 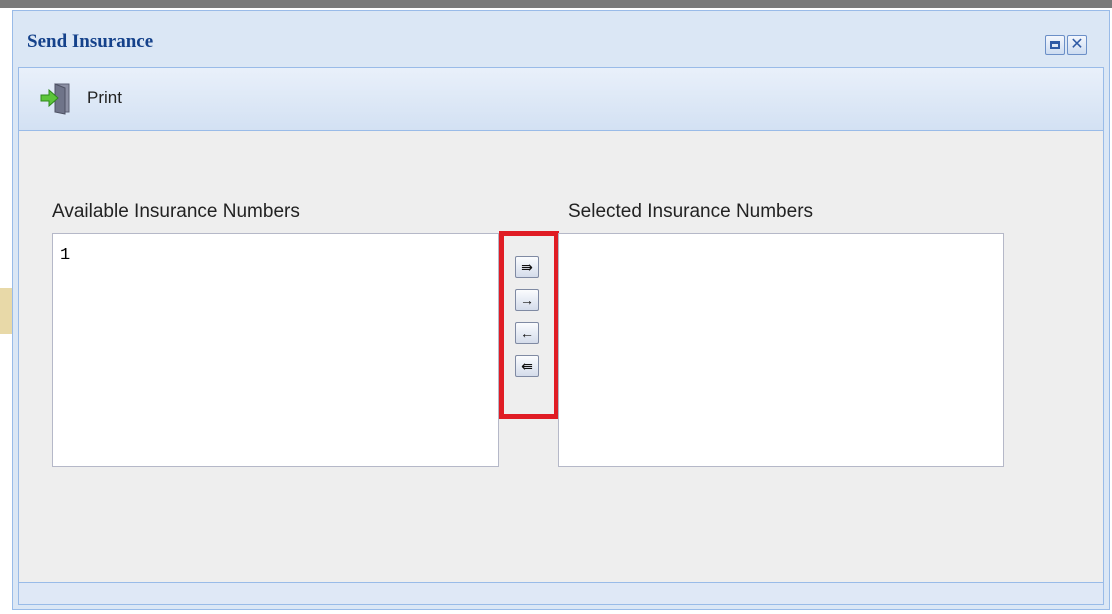 I want to click on move-all-left-button: ⇚, so click(x=527, y=366).